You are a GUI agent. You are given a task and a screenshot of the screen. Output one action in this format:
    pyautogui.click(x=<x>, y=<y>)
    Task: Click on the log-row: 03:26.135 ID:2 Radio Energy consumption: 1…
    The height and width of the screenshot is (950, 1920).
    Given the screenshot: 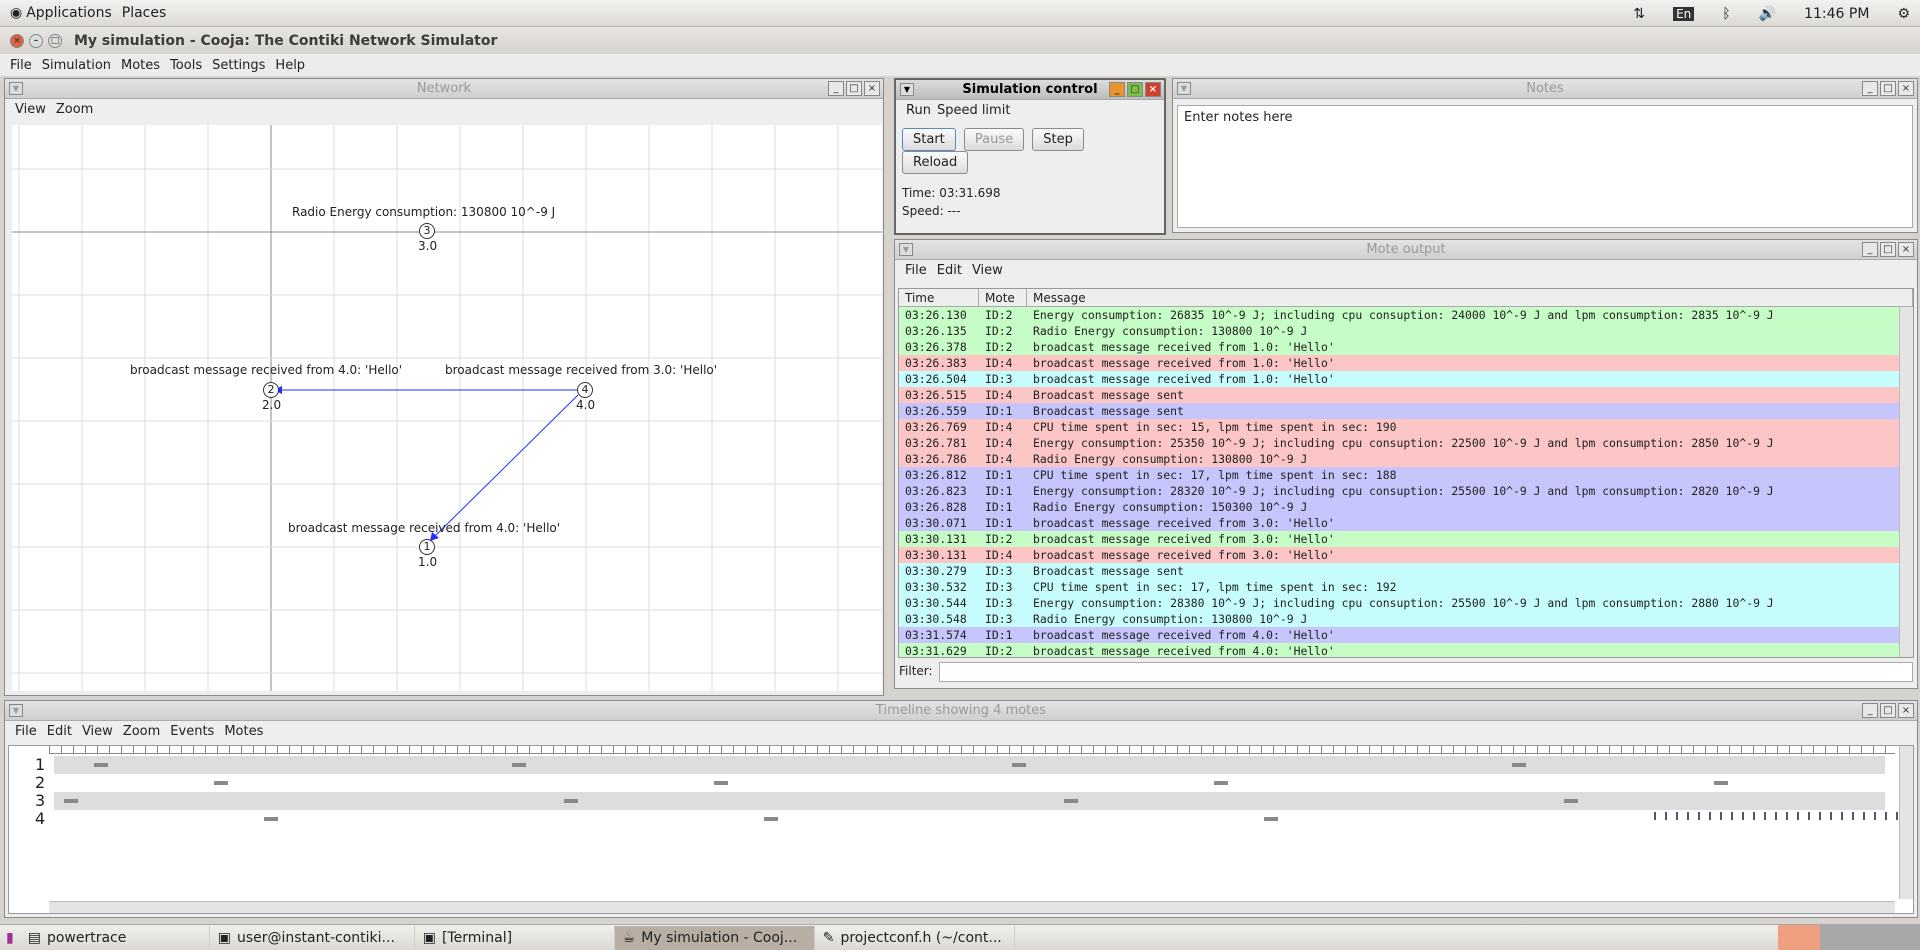 What is the action you would take?
    pyautogui.click(x=1406, y=331)
    